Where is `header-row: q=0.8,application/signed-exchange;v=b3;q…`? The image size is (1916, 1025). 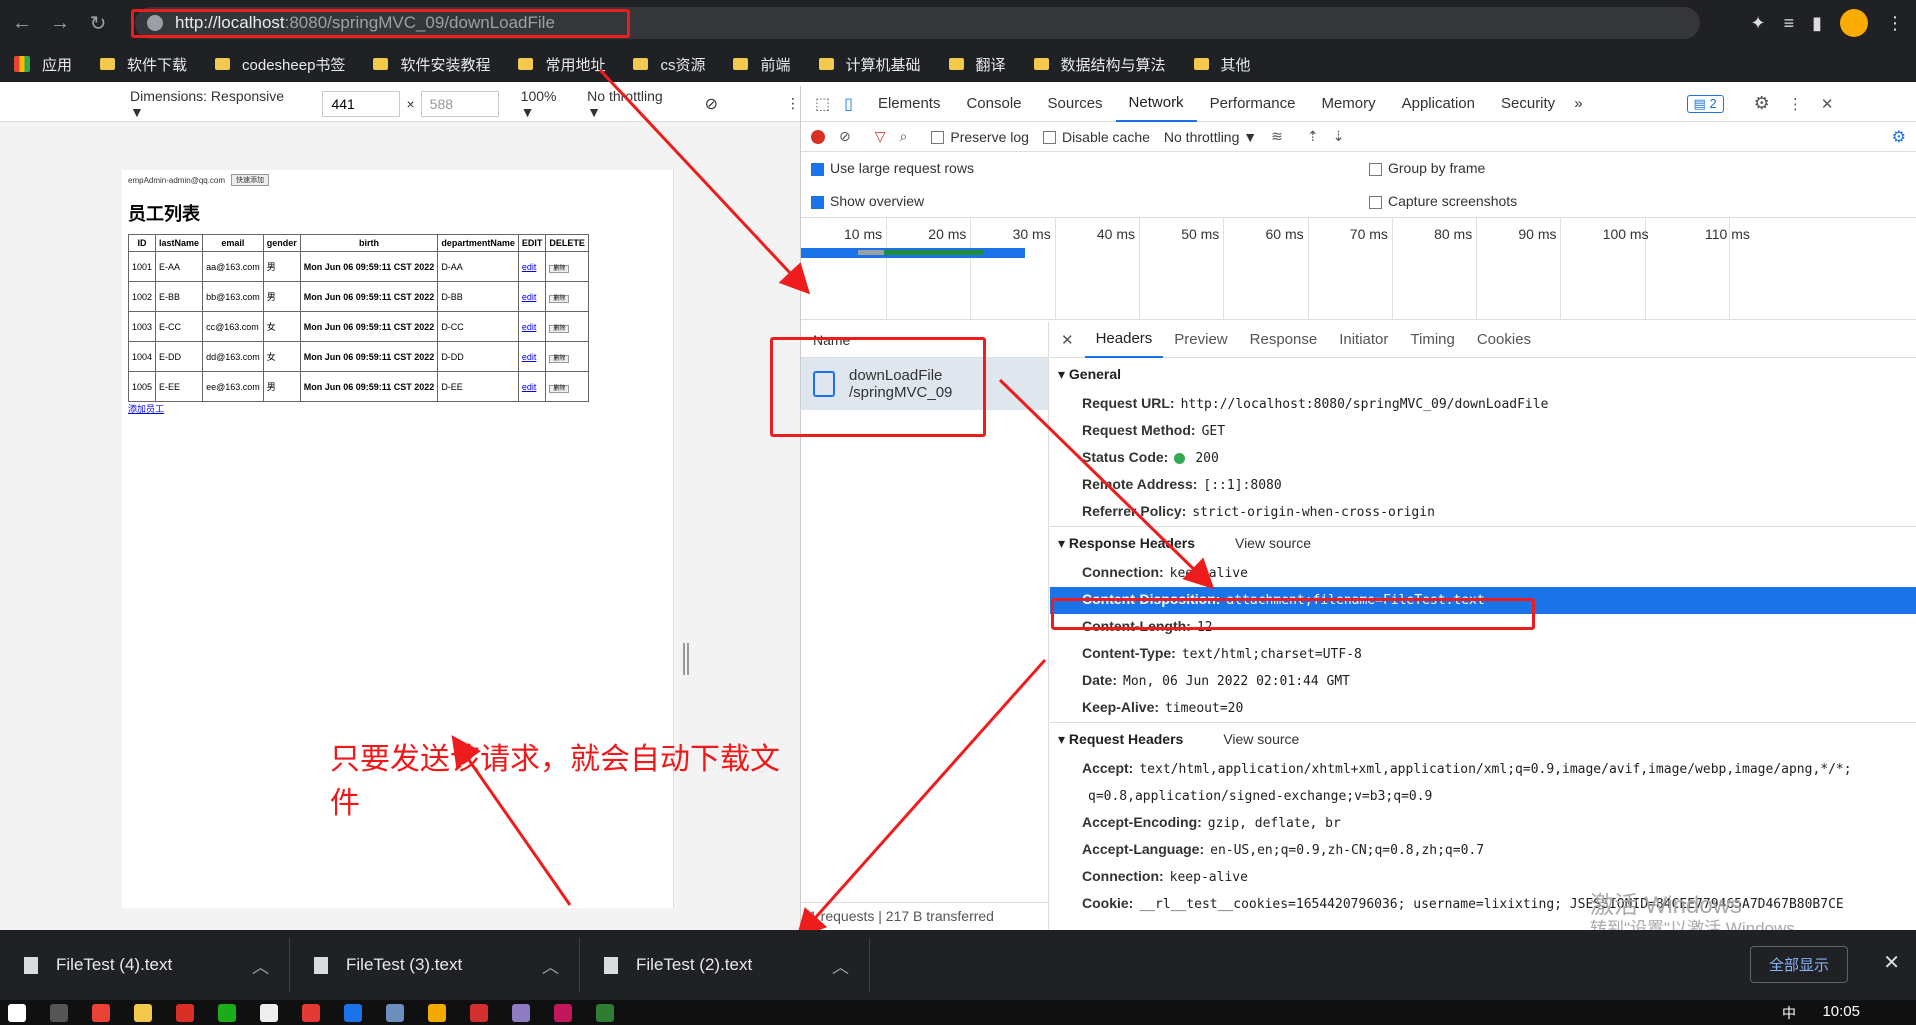 header-row: q=0.8,application/signed-exchange;v=b3;q… is located at coordinates (1483, 796).